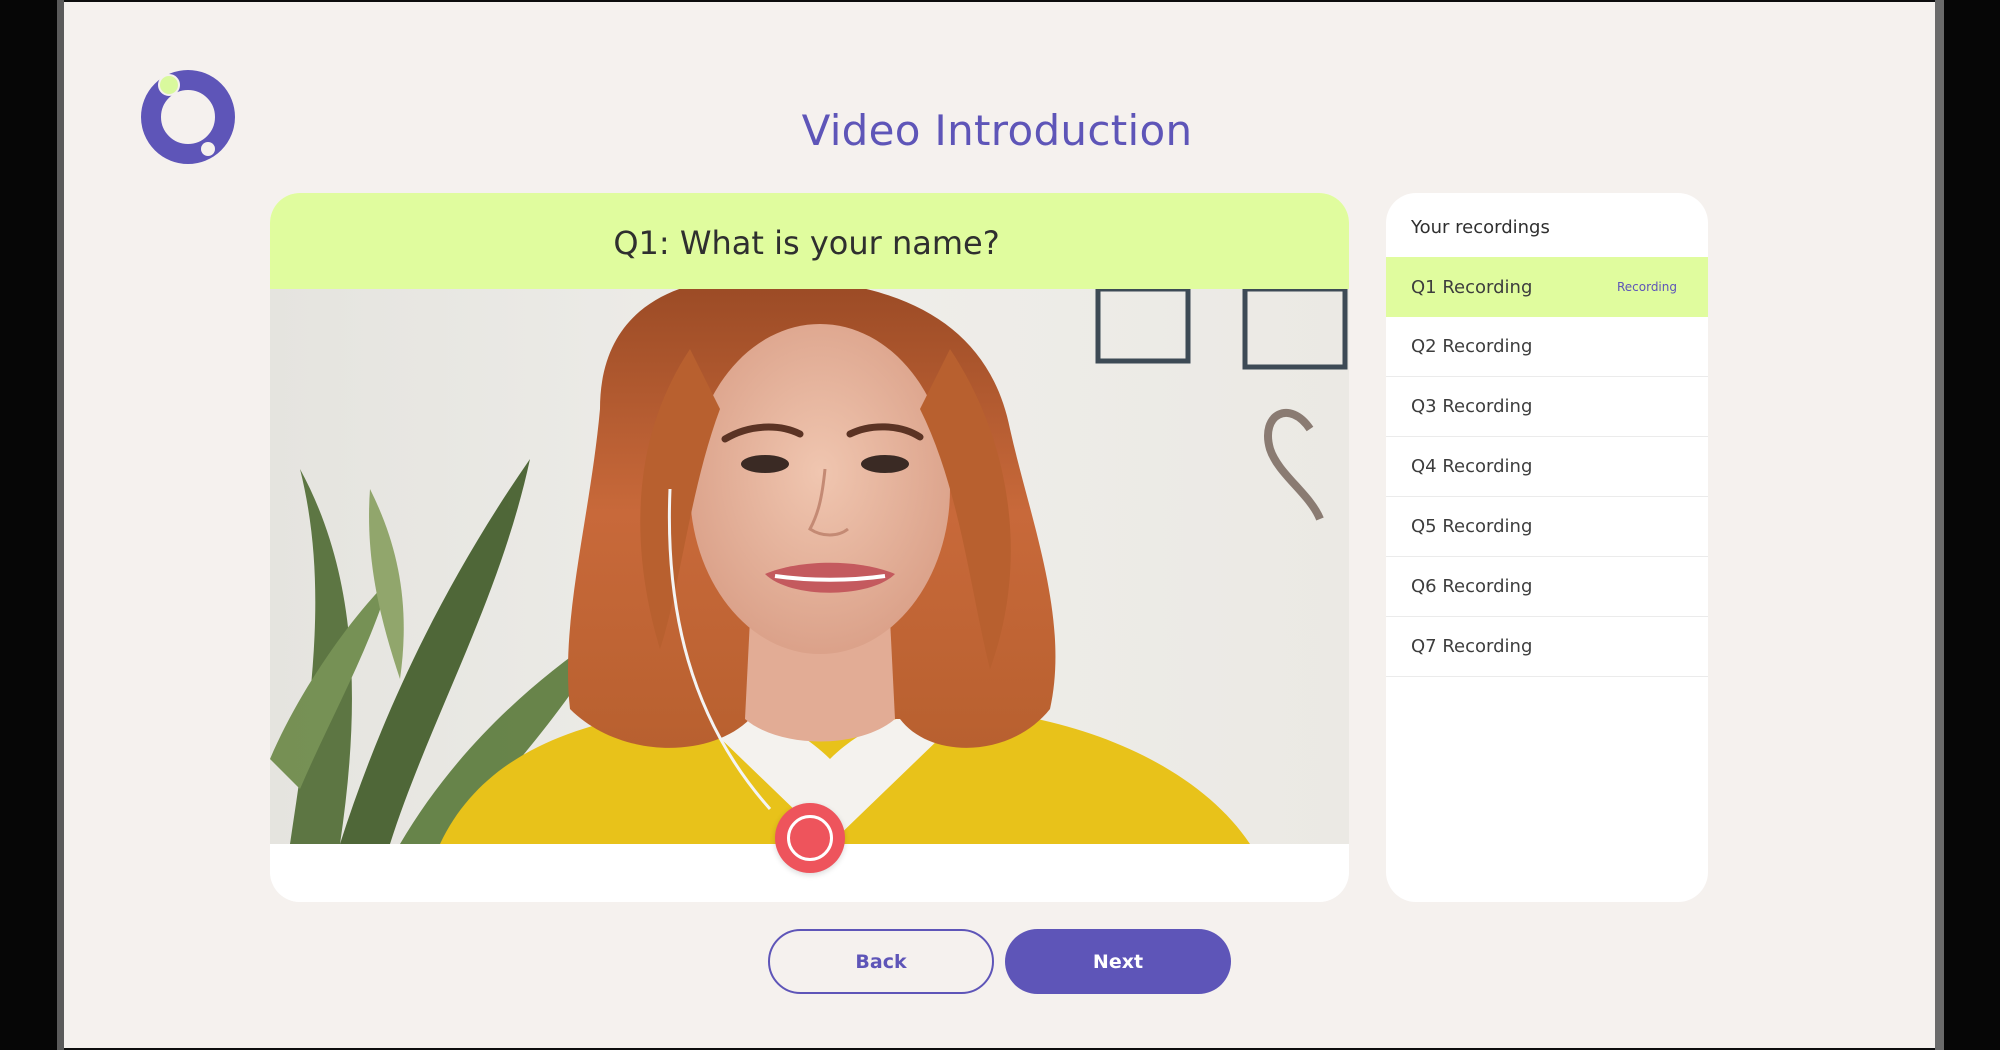 This screenshot has height=1050, width=2000. I want to click on recording-item-q7: Q7 Recording, so click(1547, 647).